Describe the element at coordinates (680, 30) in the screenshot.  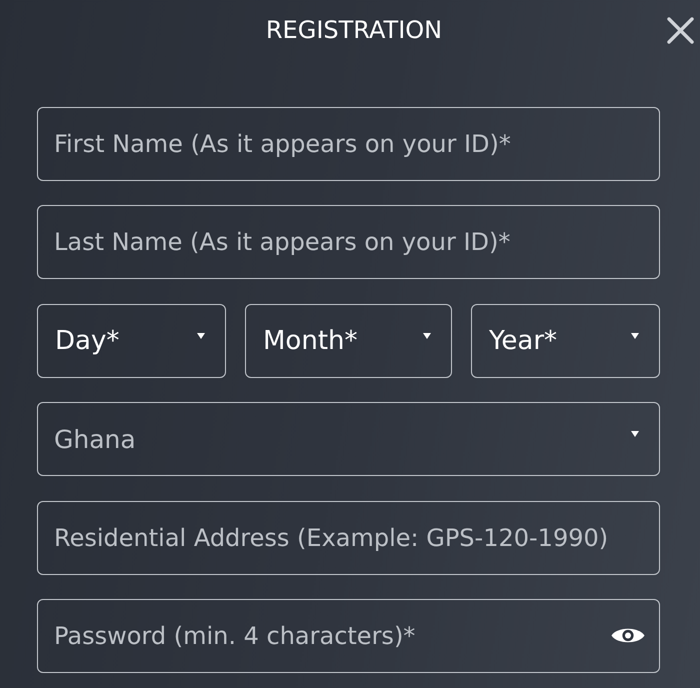
I see `close-icon` at that location.